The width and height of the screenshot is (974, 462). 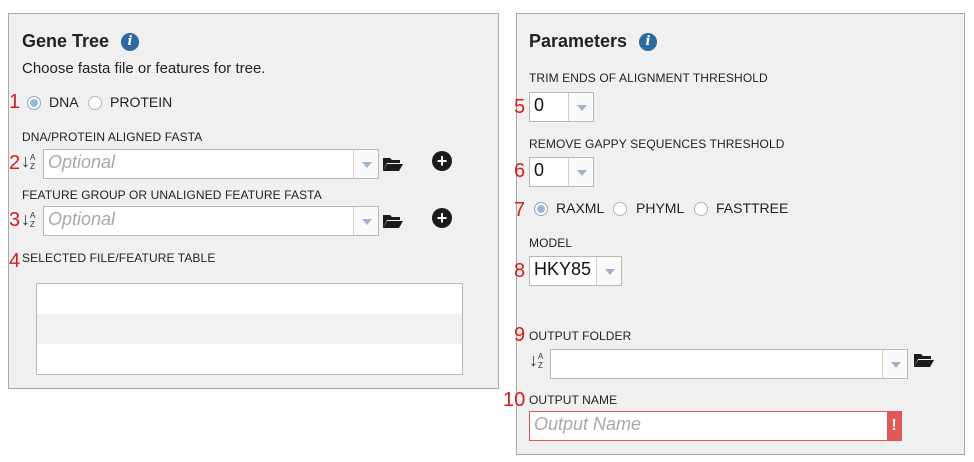 What do you see at coordinates (620, 209) in the screenshot?
I see `radio-phyml` at bounding box center [620, 209].